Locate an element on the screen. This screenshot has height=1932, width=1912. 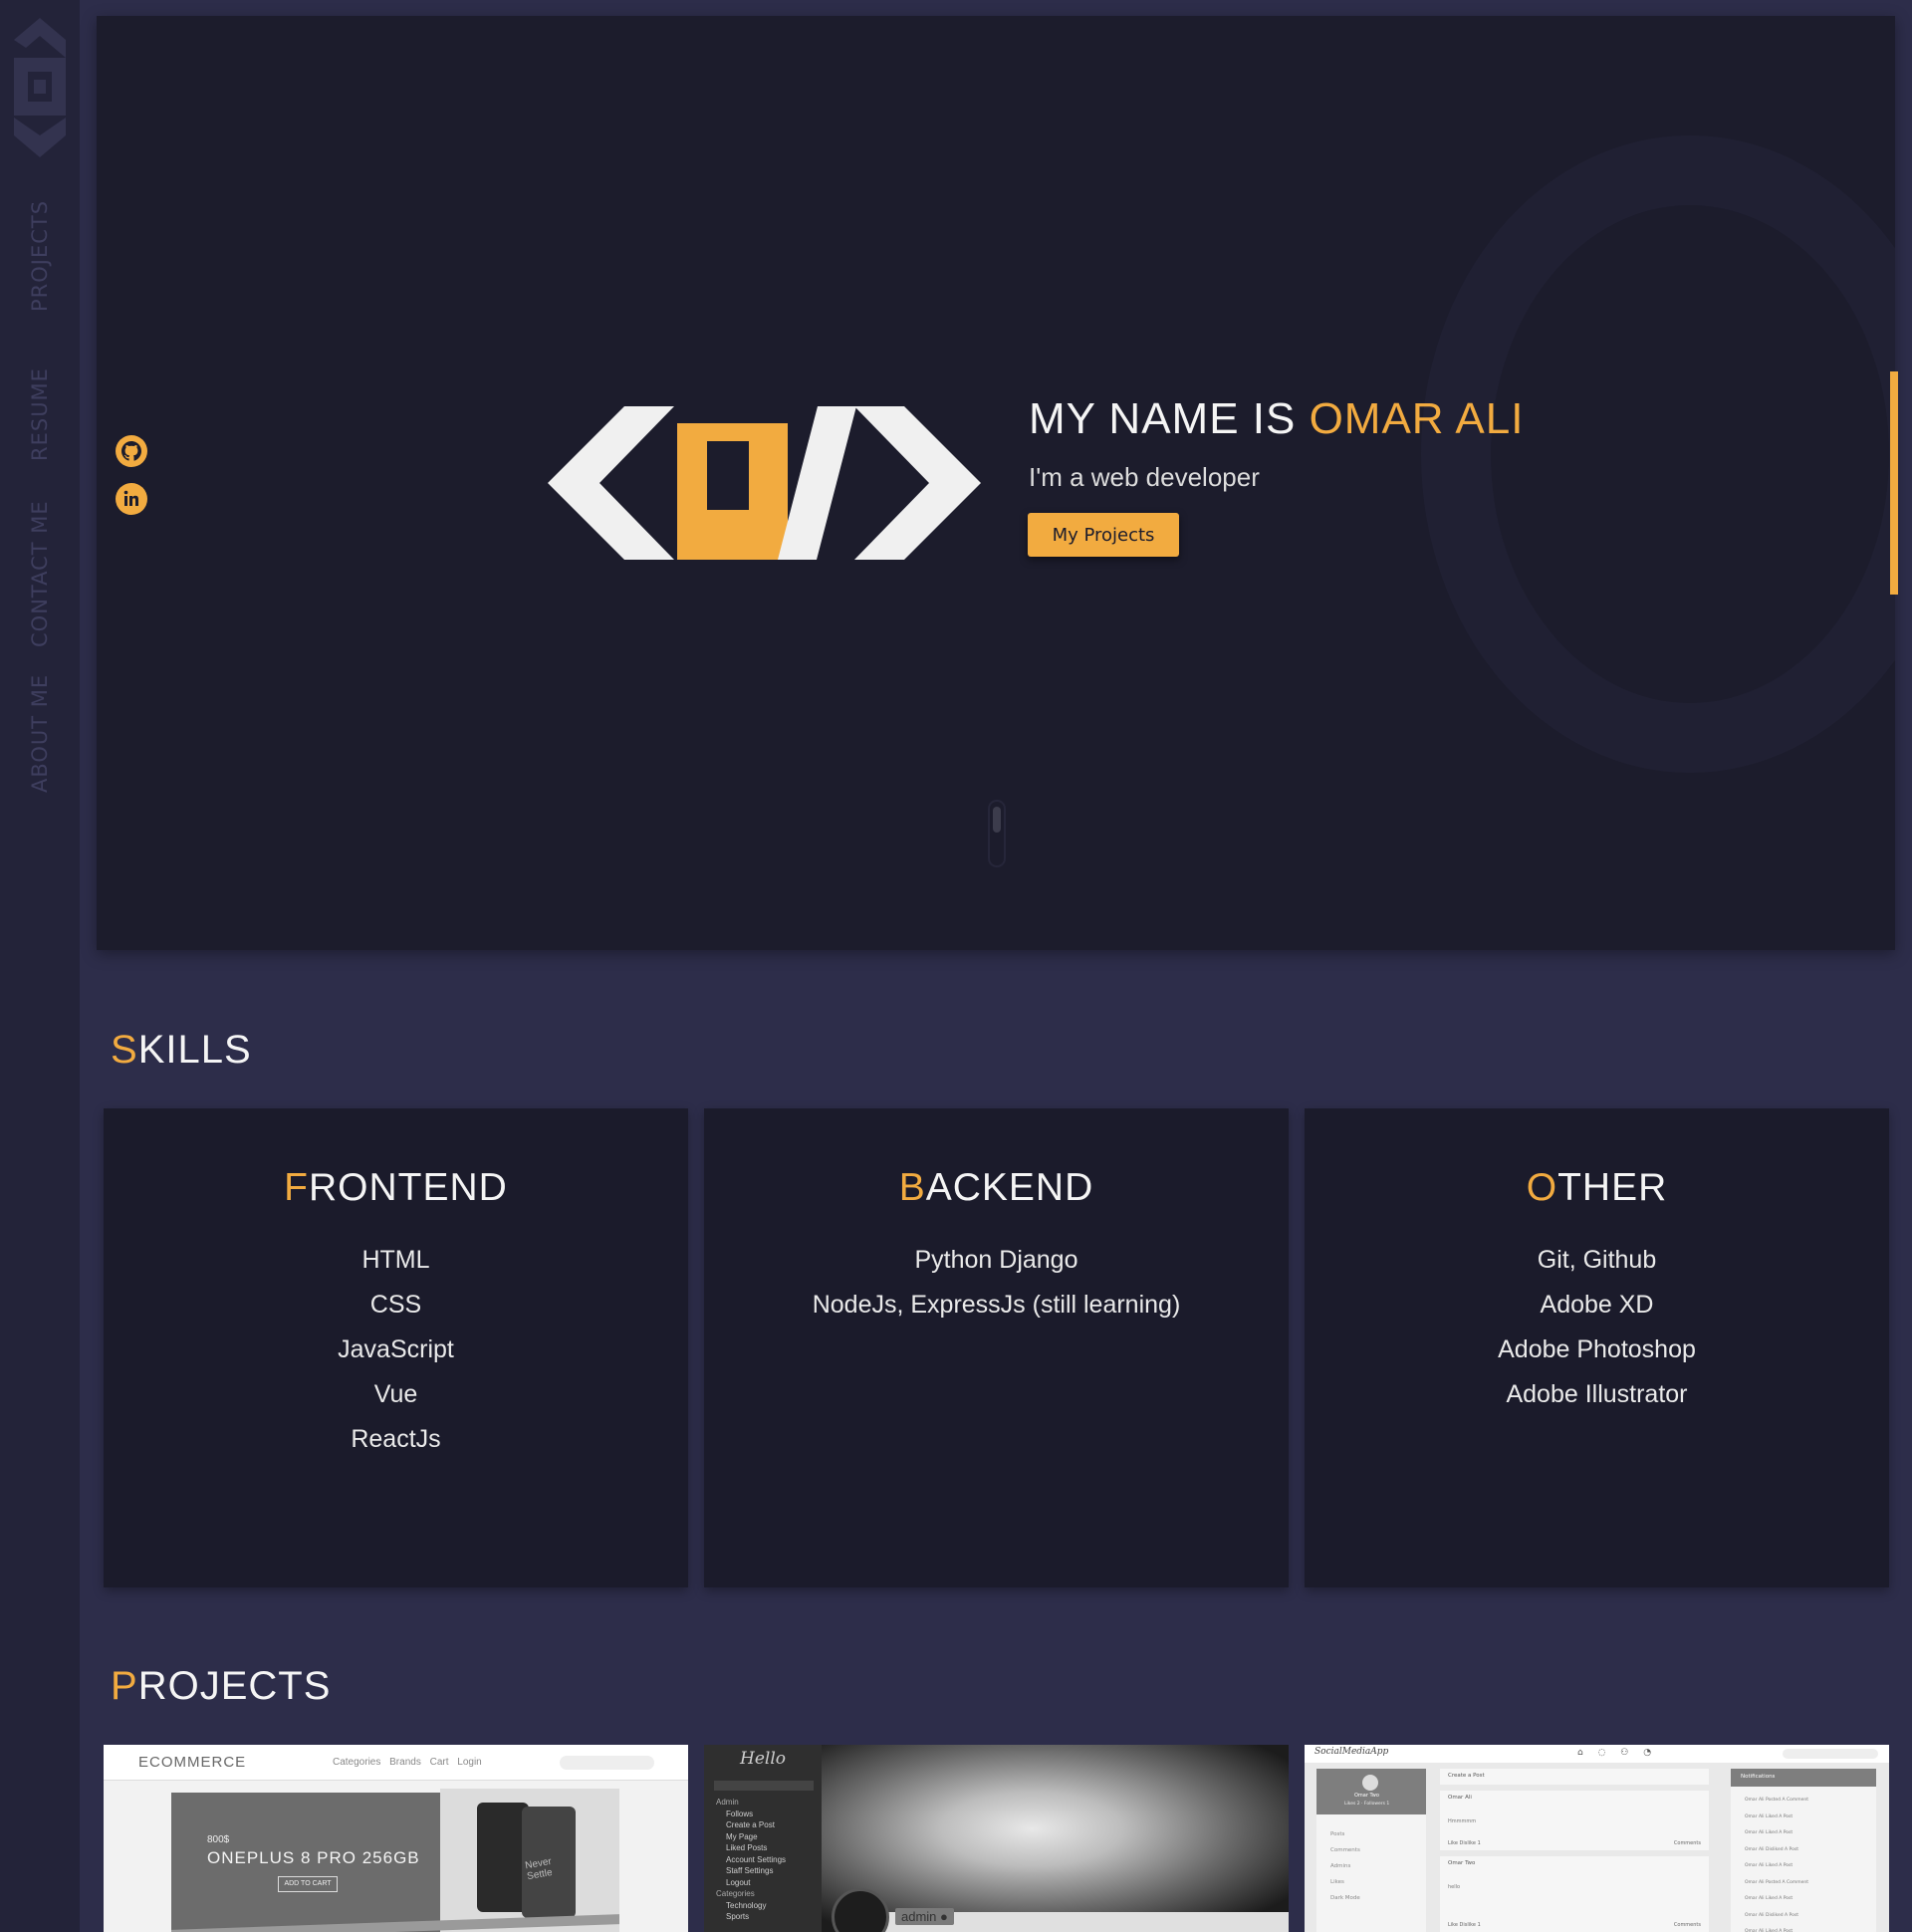
card-title-first: F is located at coordinates (296, 1188).